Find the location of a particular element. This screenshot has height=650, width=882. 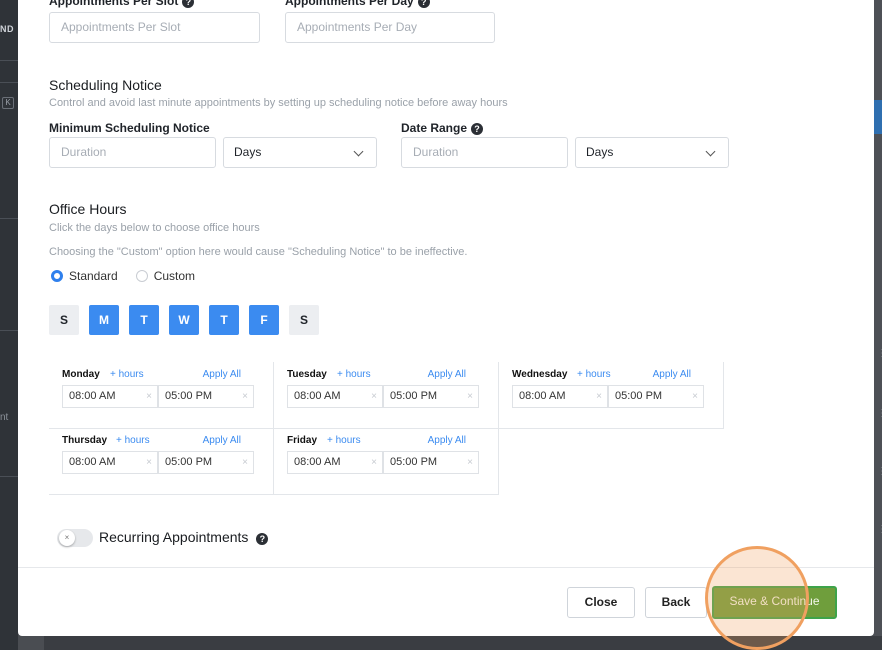

back-button: Back is located at coordinates (676, 602).